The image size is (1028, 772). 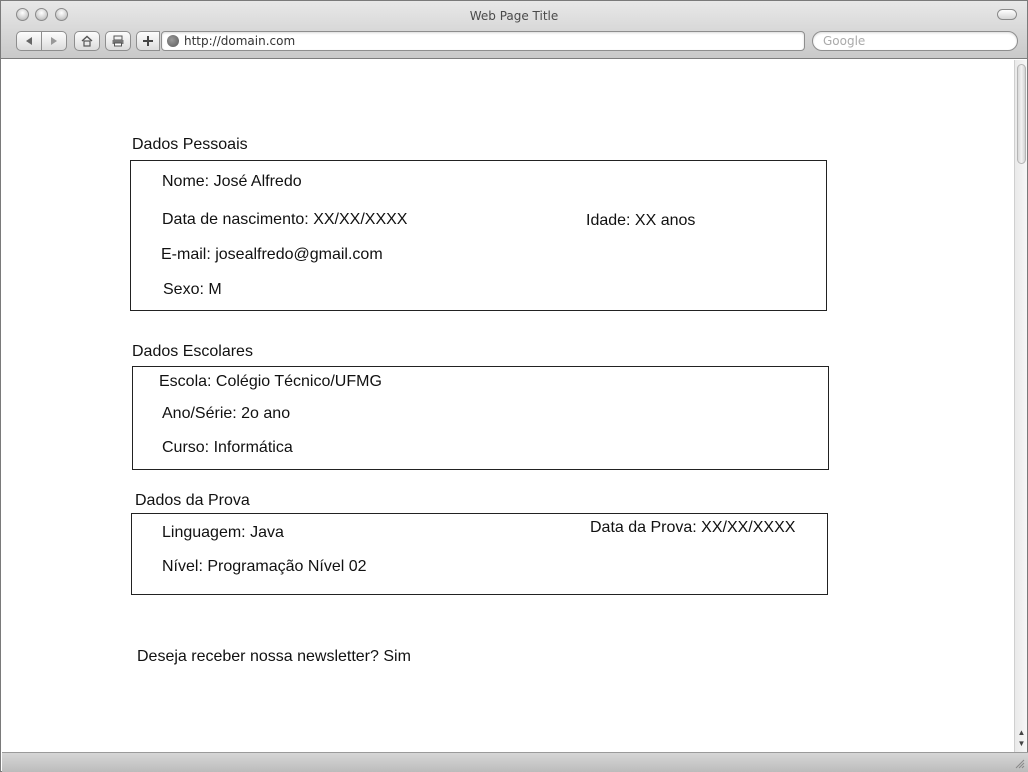 I want to click on resize-grip-icon, so click(x=1020, y=764).